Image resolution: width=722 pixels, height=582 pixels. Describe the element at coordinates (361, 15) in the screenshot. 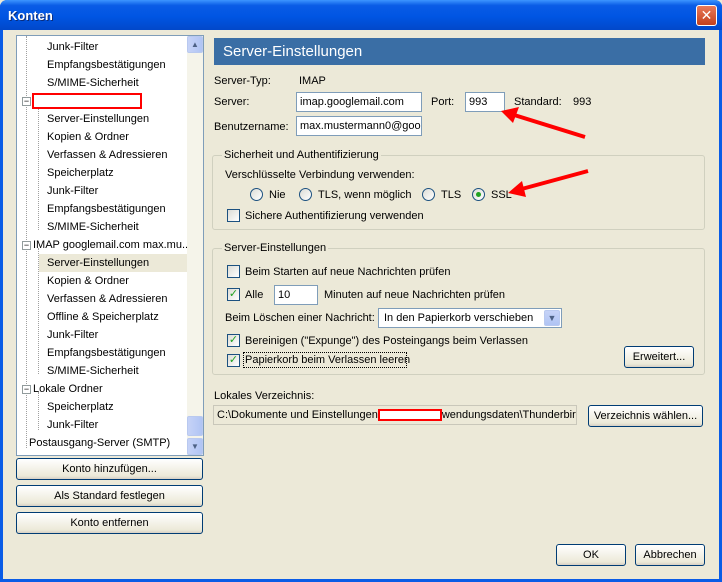

I see `title-bar: Konten ✕` at that location.